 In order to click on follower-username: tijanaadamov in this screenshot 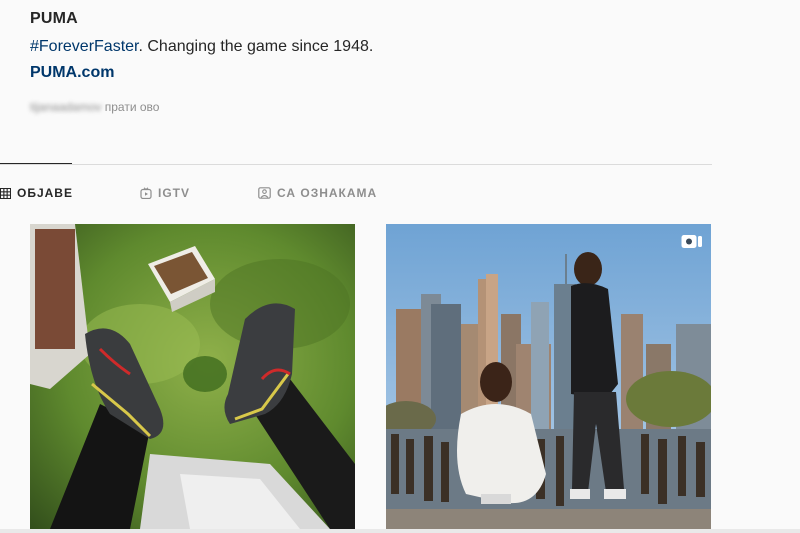, I will do `click(65, 107)`.